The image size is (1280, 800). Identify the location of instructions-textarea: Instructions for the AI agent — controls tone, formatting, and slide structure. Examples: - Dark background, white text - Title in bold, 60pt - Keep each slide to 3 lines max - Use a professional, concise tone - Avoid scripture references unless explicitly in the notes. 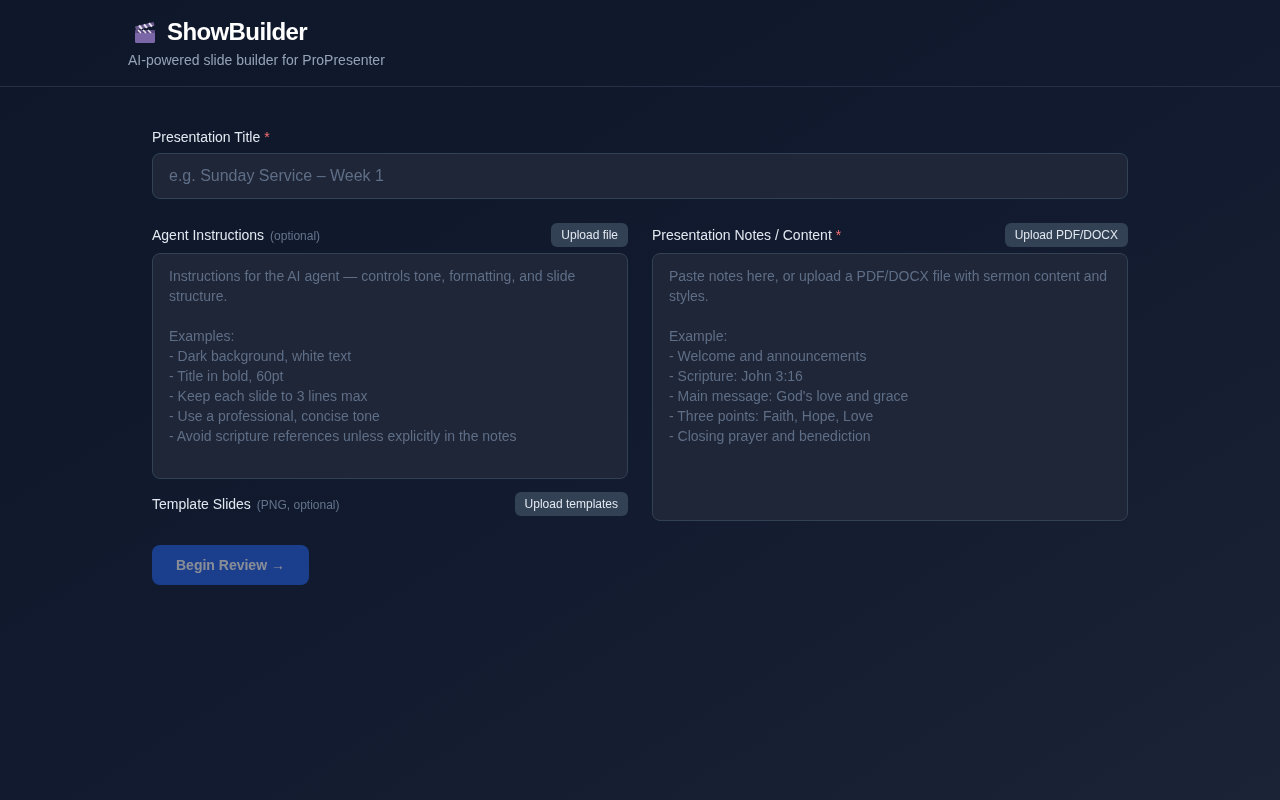
(390, 366).